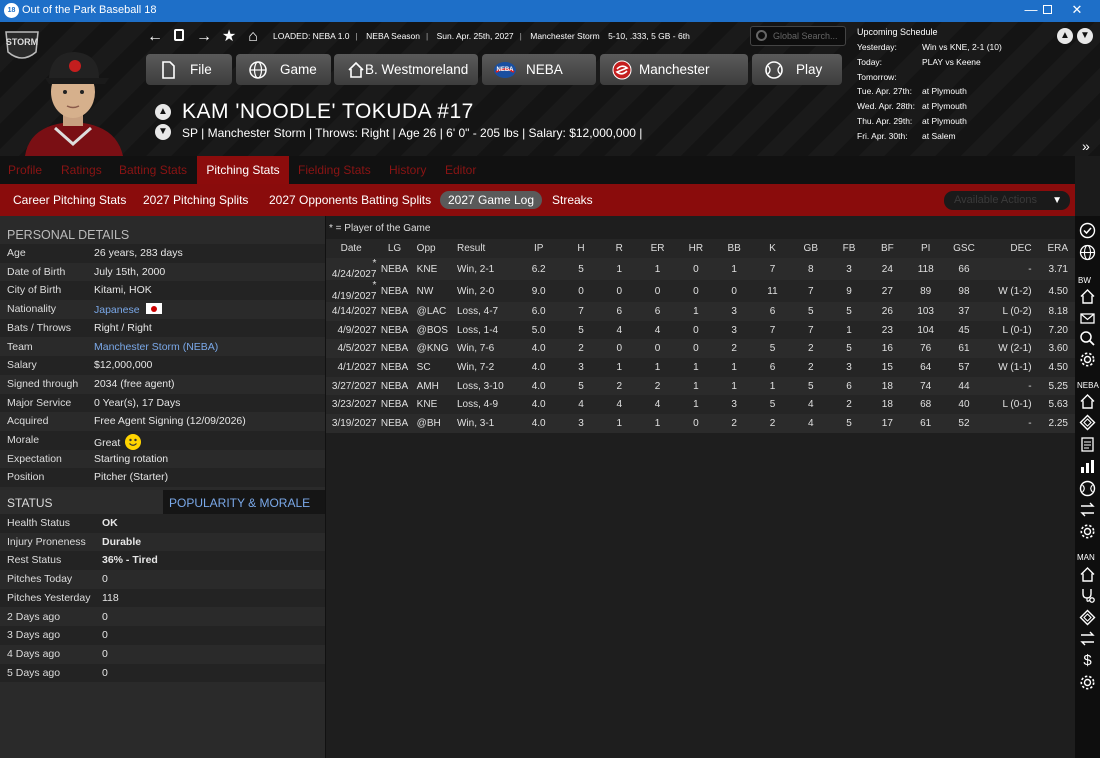  Describe the element at coordinates (156, 347) in the screenshot. I see `team-link: Manchester Storm (NEBA)` at that location.